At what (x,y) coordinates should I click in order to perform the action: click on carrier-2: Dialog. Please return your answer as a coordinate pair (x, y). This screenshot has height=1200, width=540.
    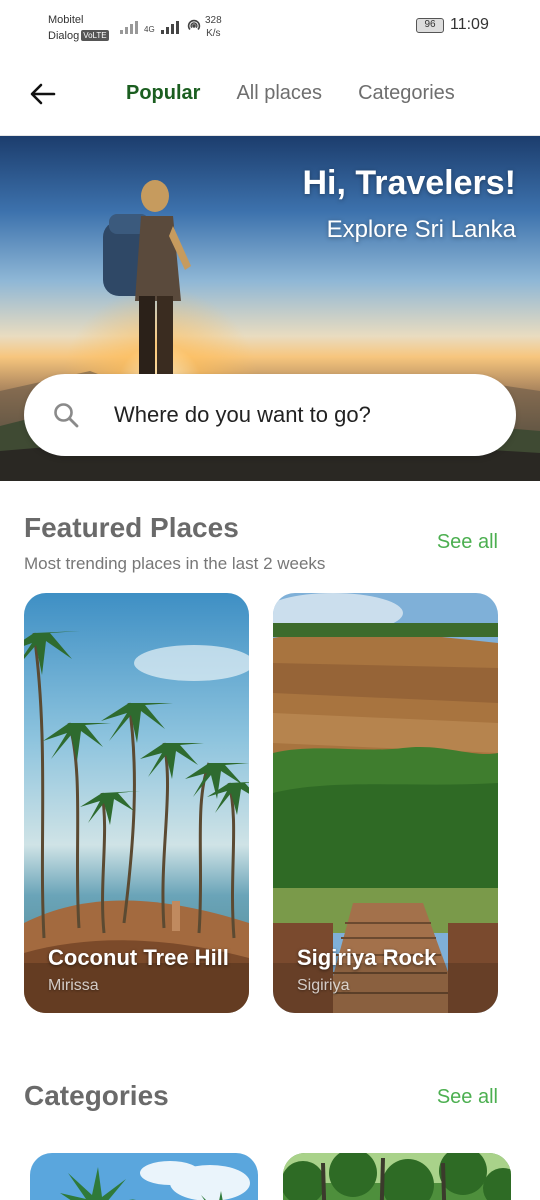
    Looking at the image, I should click on (64, 36).